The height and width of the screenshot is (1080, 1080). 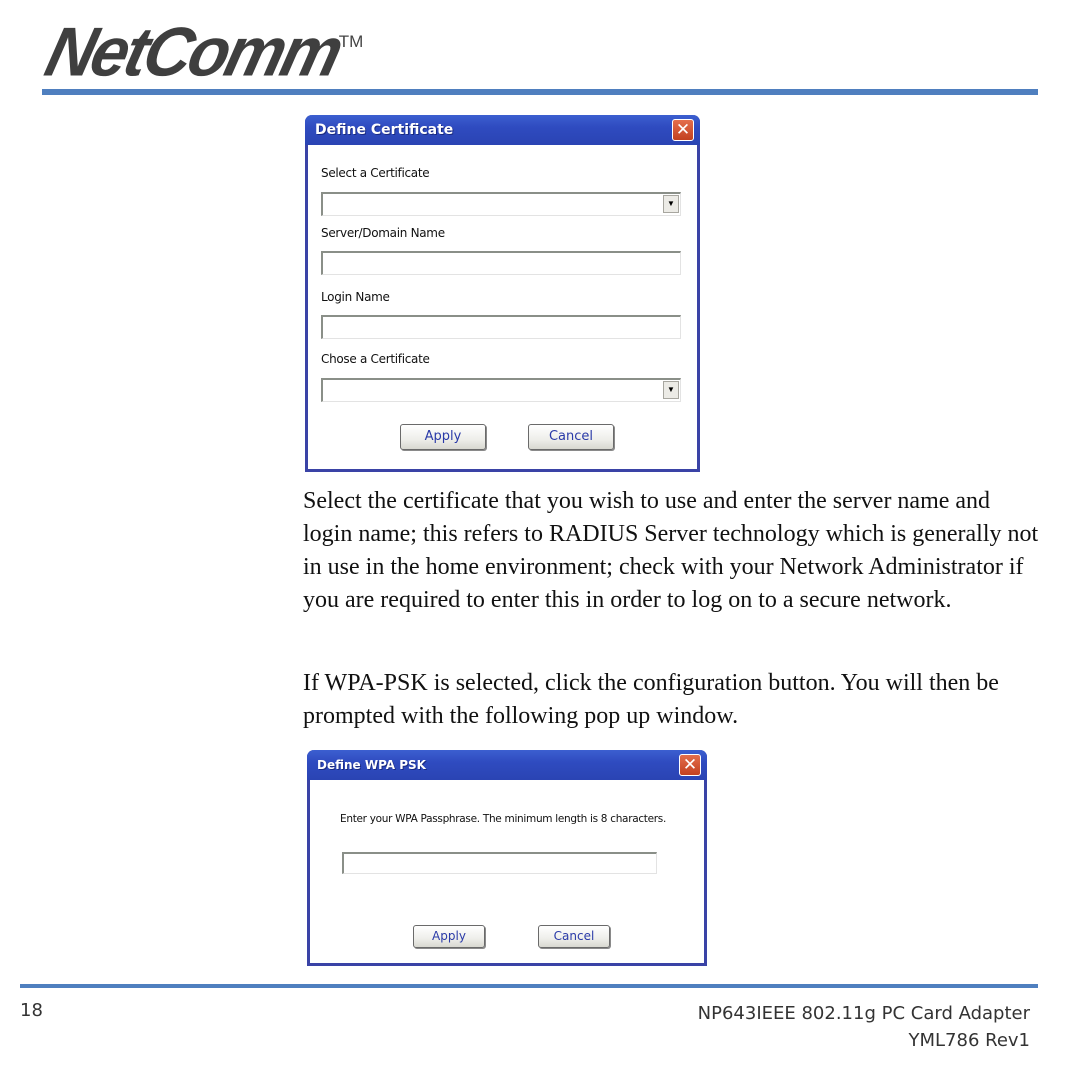 I want to click on product-name: NP643IEEE 802.11g PC Card Adapter, so click(x=863, y=1013).